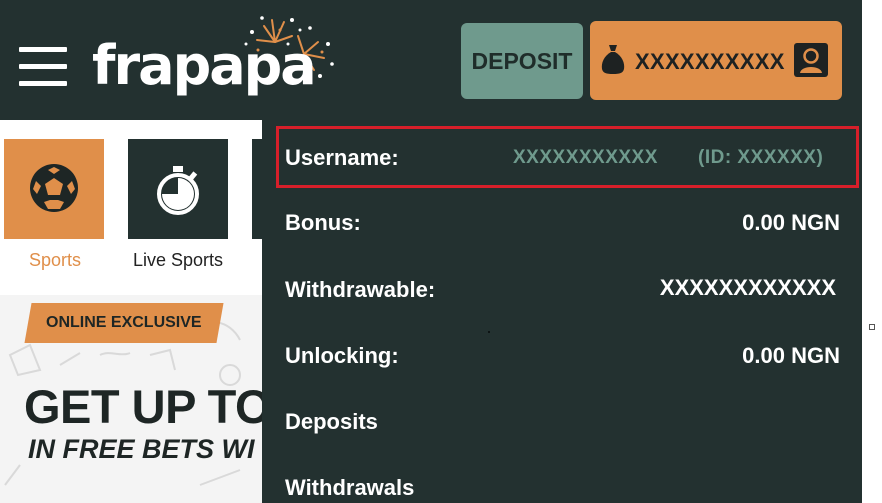  What do you see at coordinates (791, 222) in the screenshot?
I see `bonus-value: 0.00 NGN` at bounding box center [791, 222].